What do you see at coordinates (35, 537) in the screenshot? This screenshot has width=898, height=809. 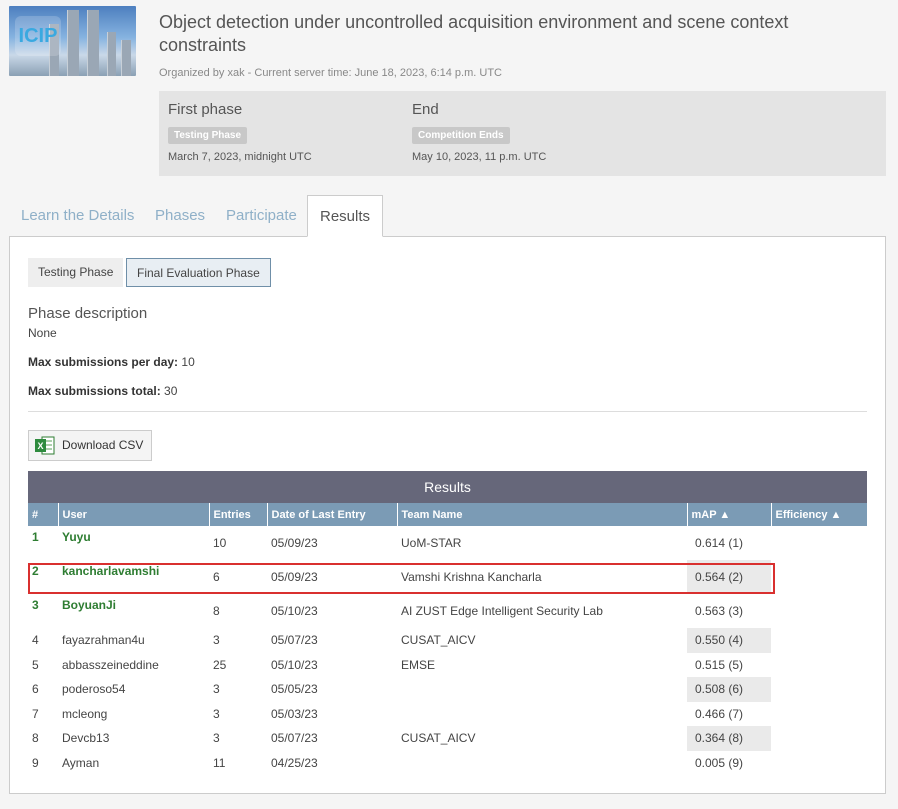 I see `row-rank: 1` at bounding box center [35, 537].